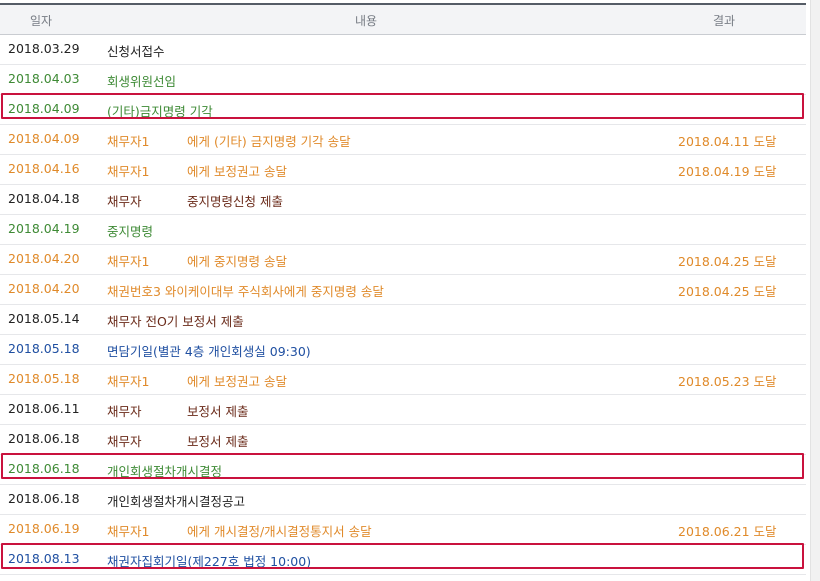  I want to click on row-date: 2018.06.11, so click(44, 408).